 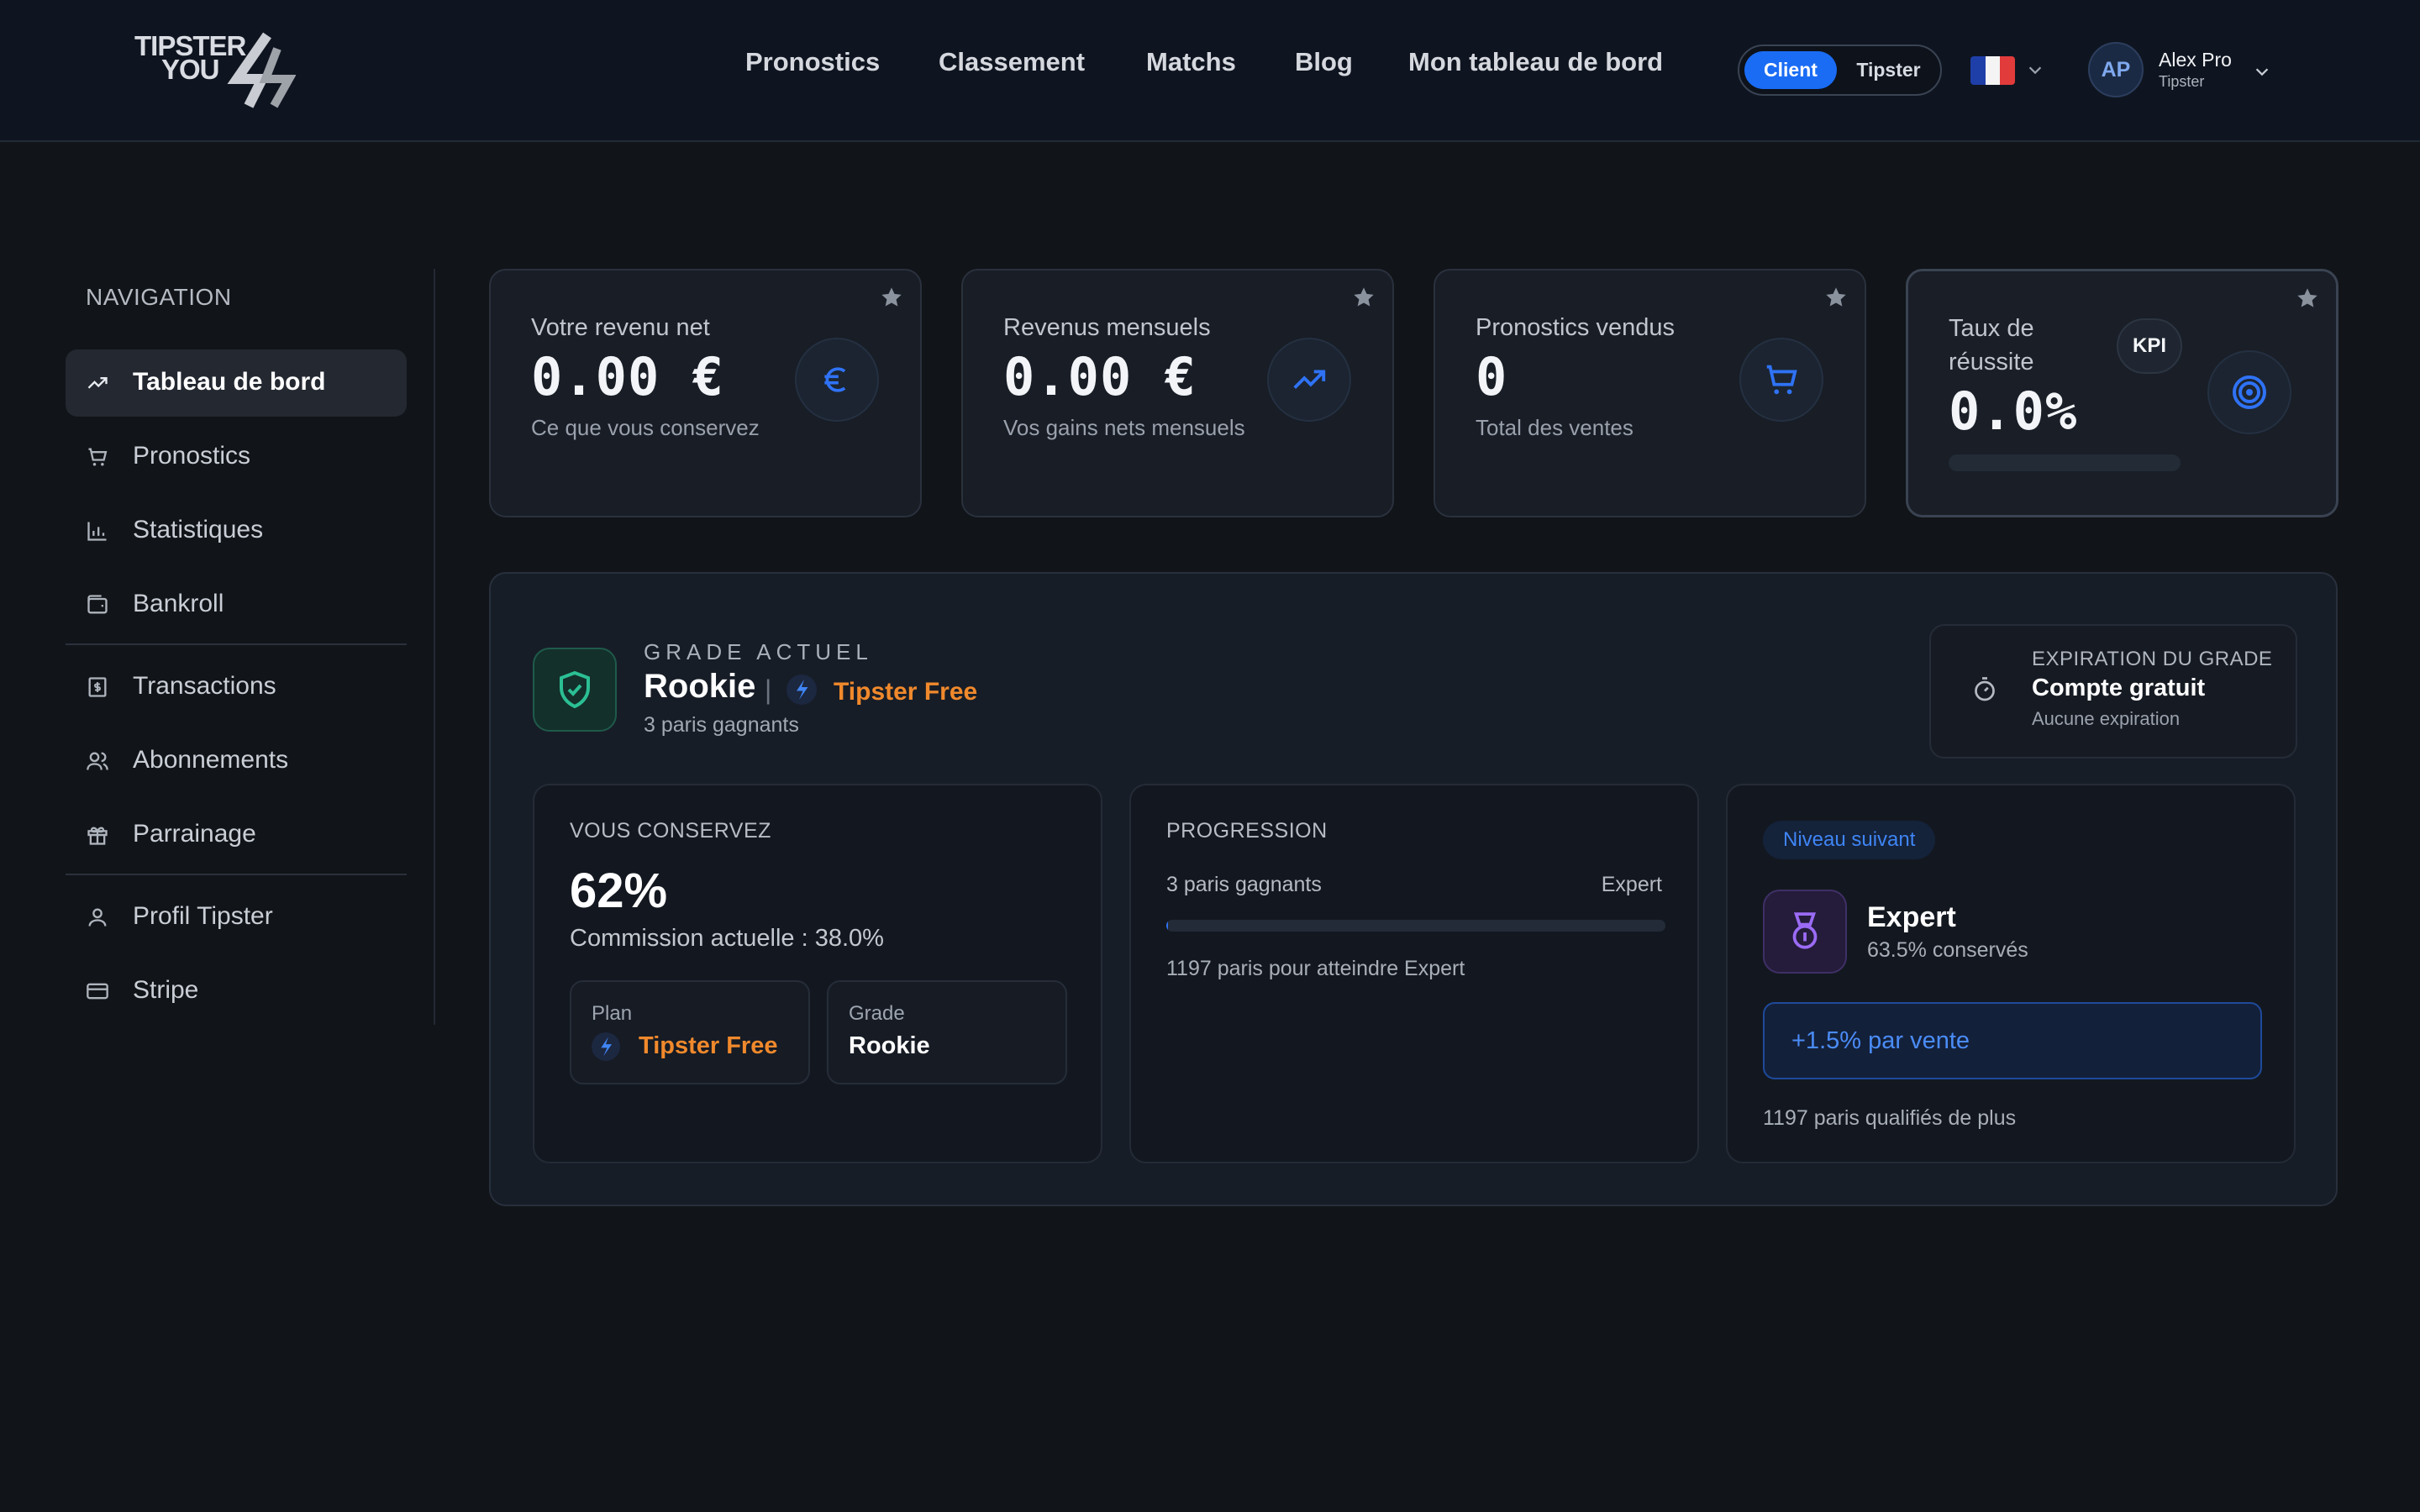 What do you see at coordinates (204, 686) in the screenshot?
I see `sidebar-item-label: Transactions` at bounding box center [204, 686].